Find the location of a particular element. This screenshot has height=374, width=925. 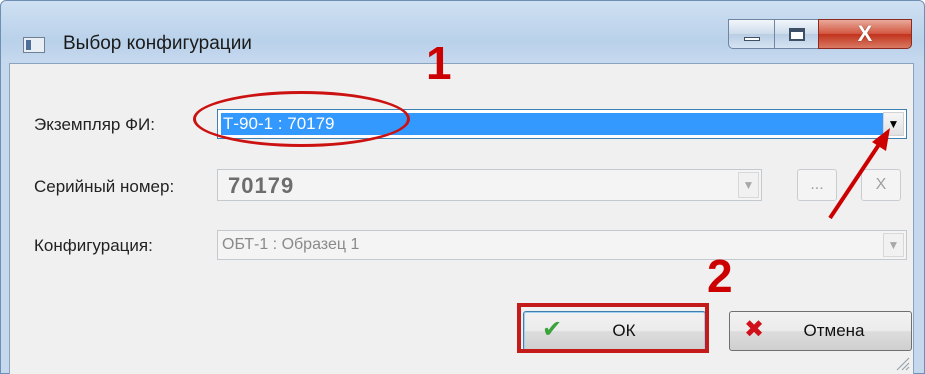

clear-button: X is located at coordinates (881, 185).